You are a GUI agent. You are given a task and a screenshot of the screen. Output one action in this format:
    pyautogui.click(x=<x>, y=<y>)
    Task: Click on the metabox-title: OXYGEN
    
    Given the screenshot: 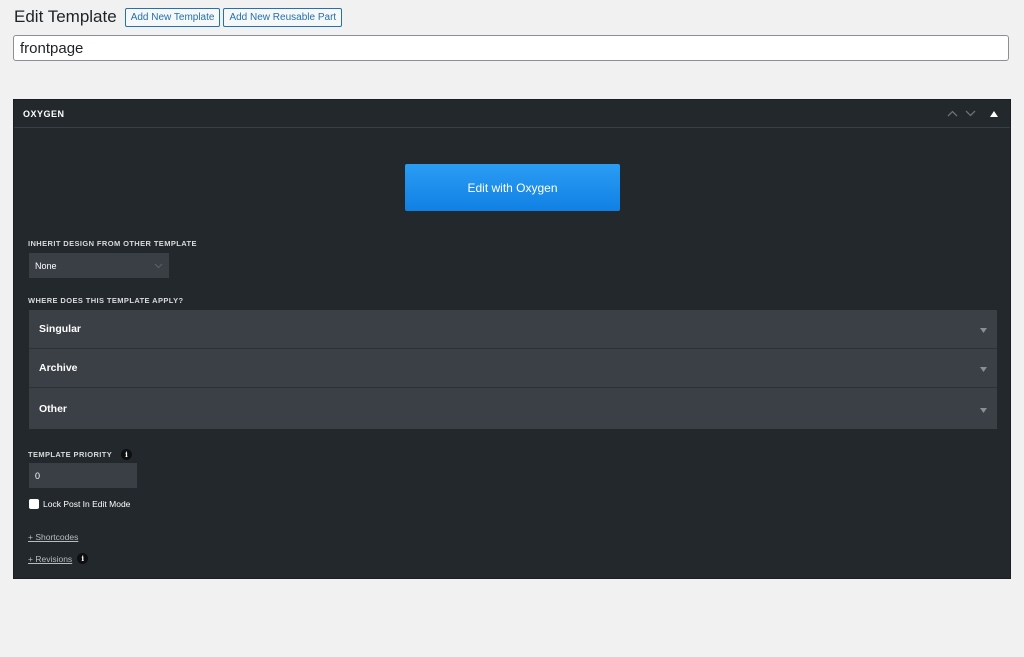 What is the action you would take?
    pyautogui.click(x=44, y=113)
    